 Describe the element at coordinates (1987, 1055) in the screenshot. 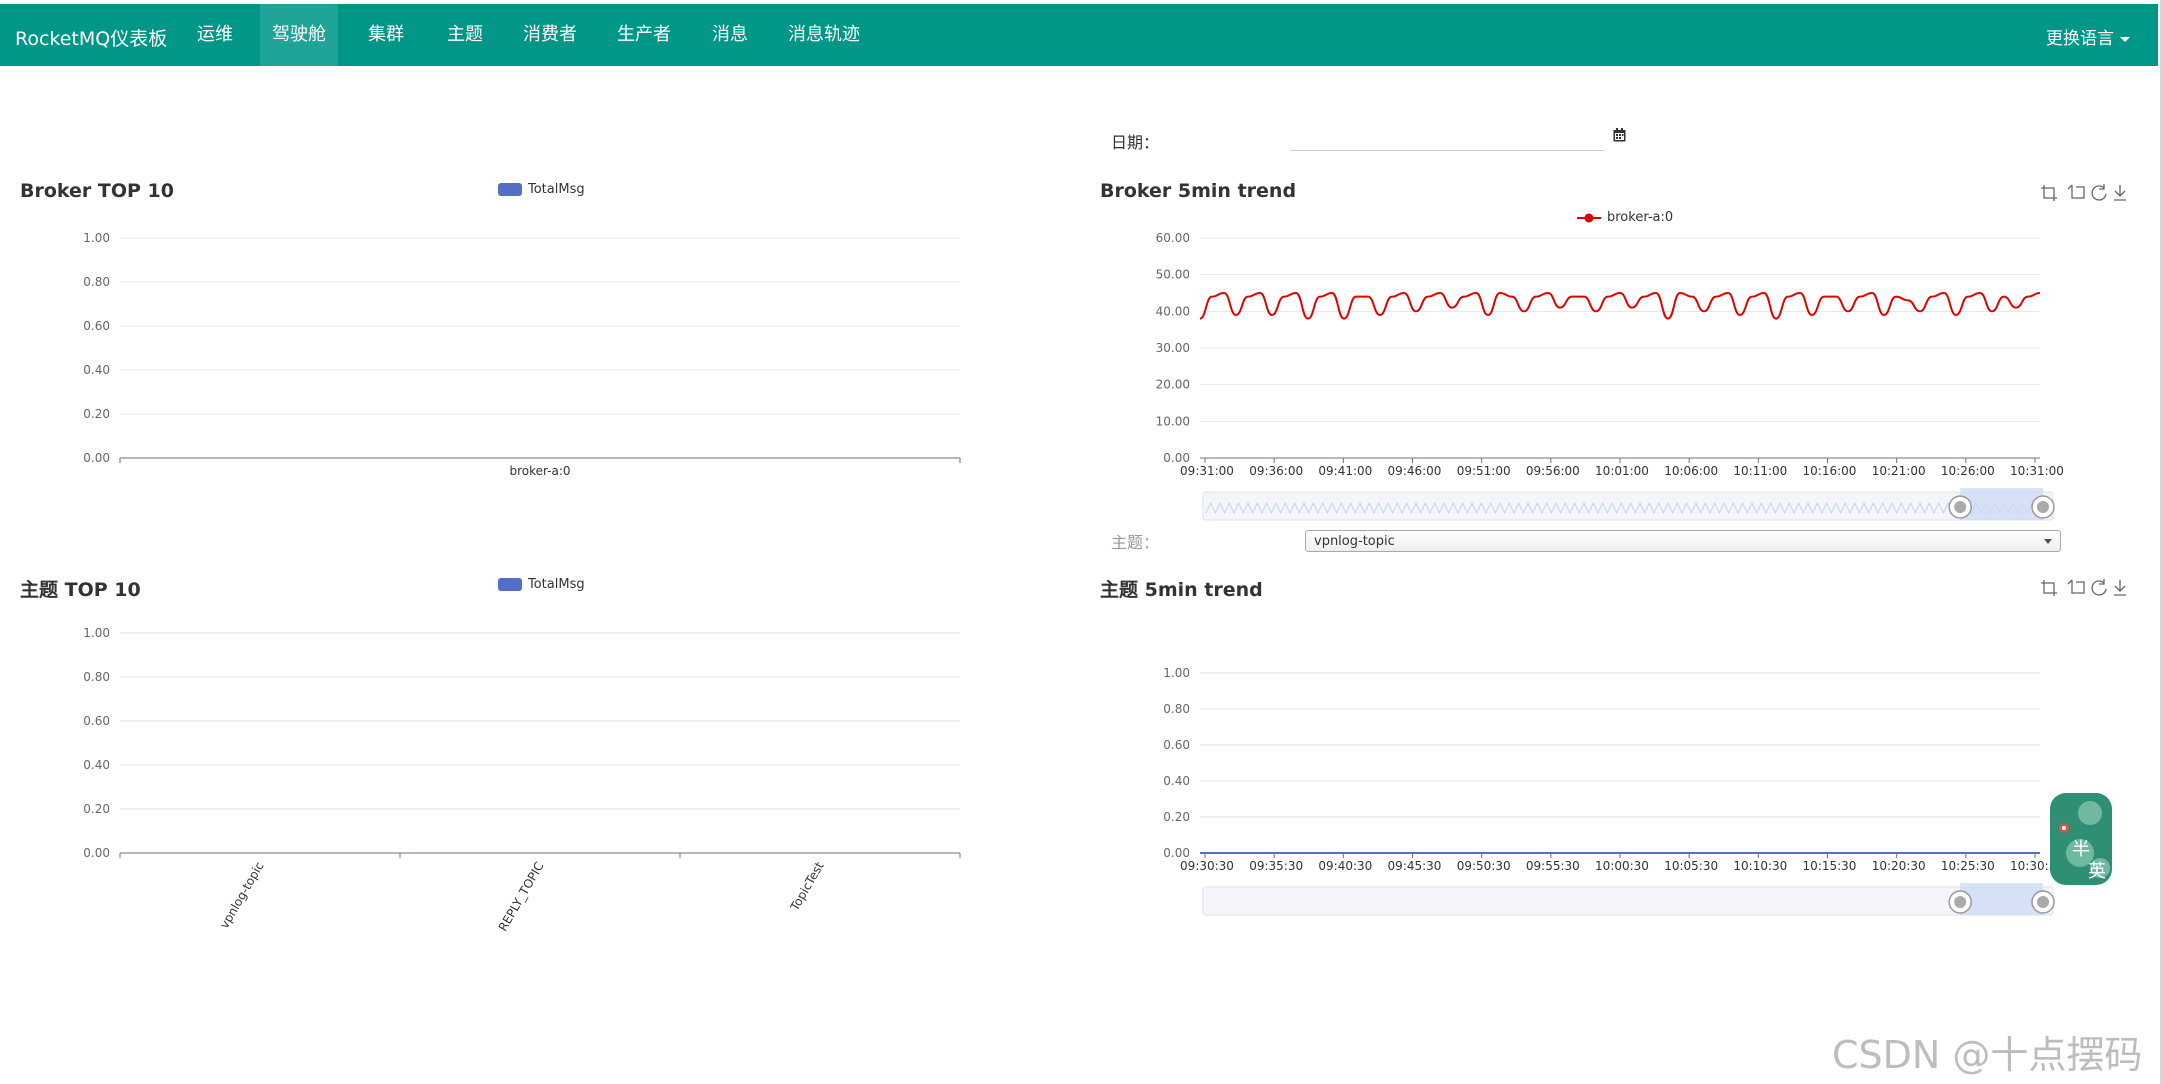

I see `watermark: CSDN @十点摆码` at that location.